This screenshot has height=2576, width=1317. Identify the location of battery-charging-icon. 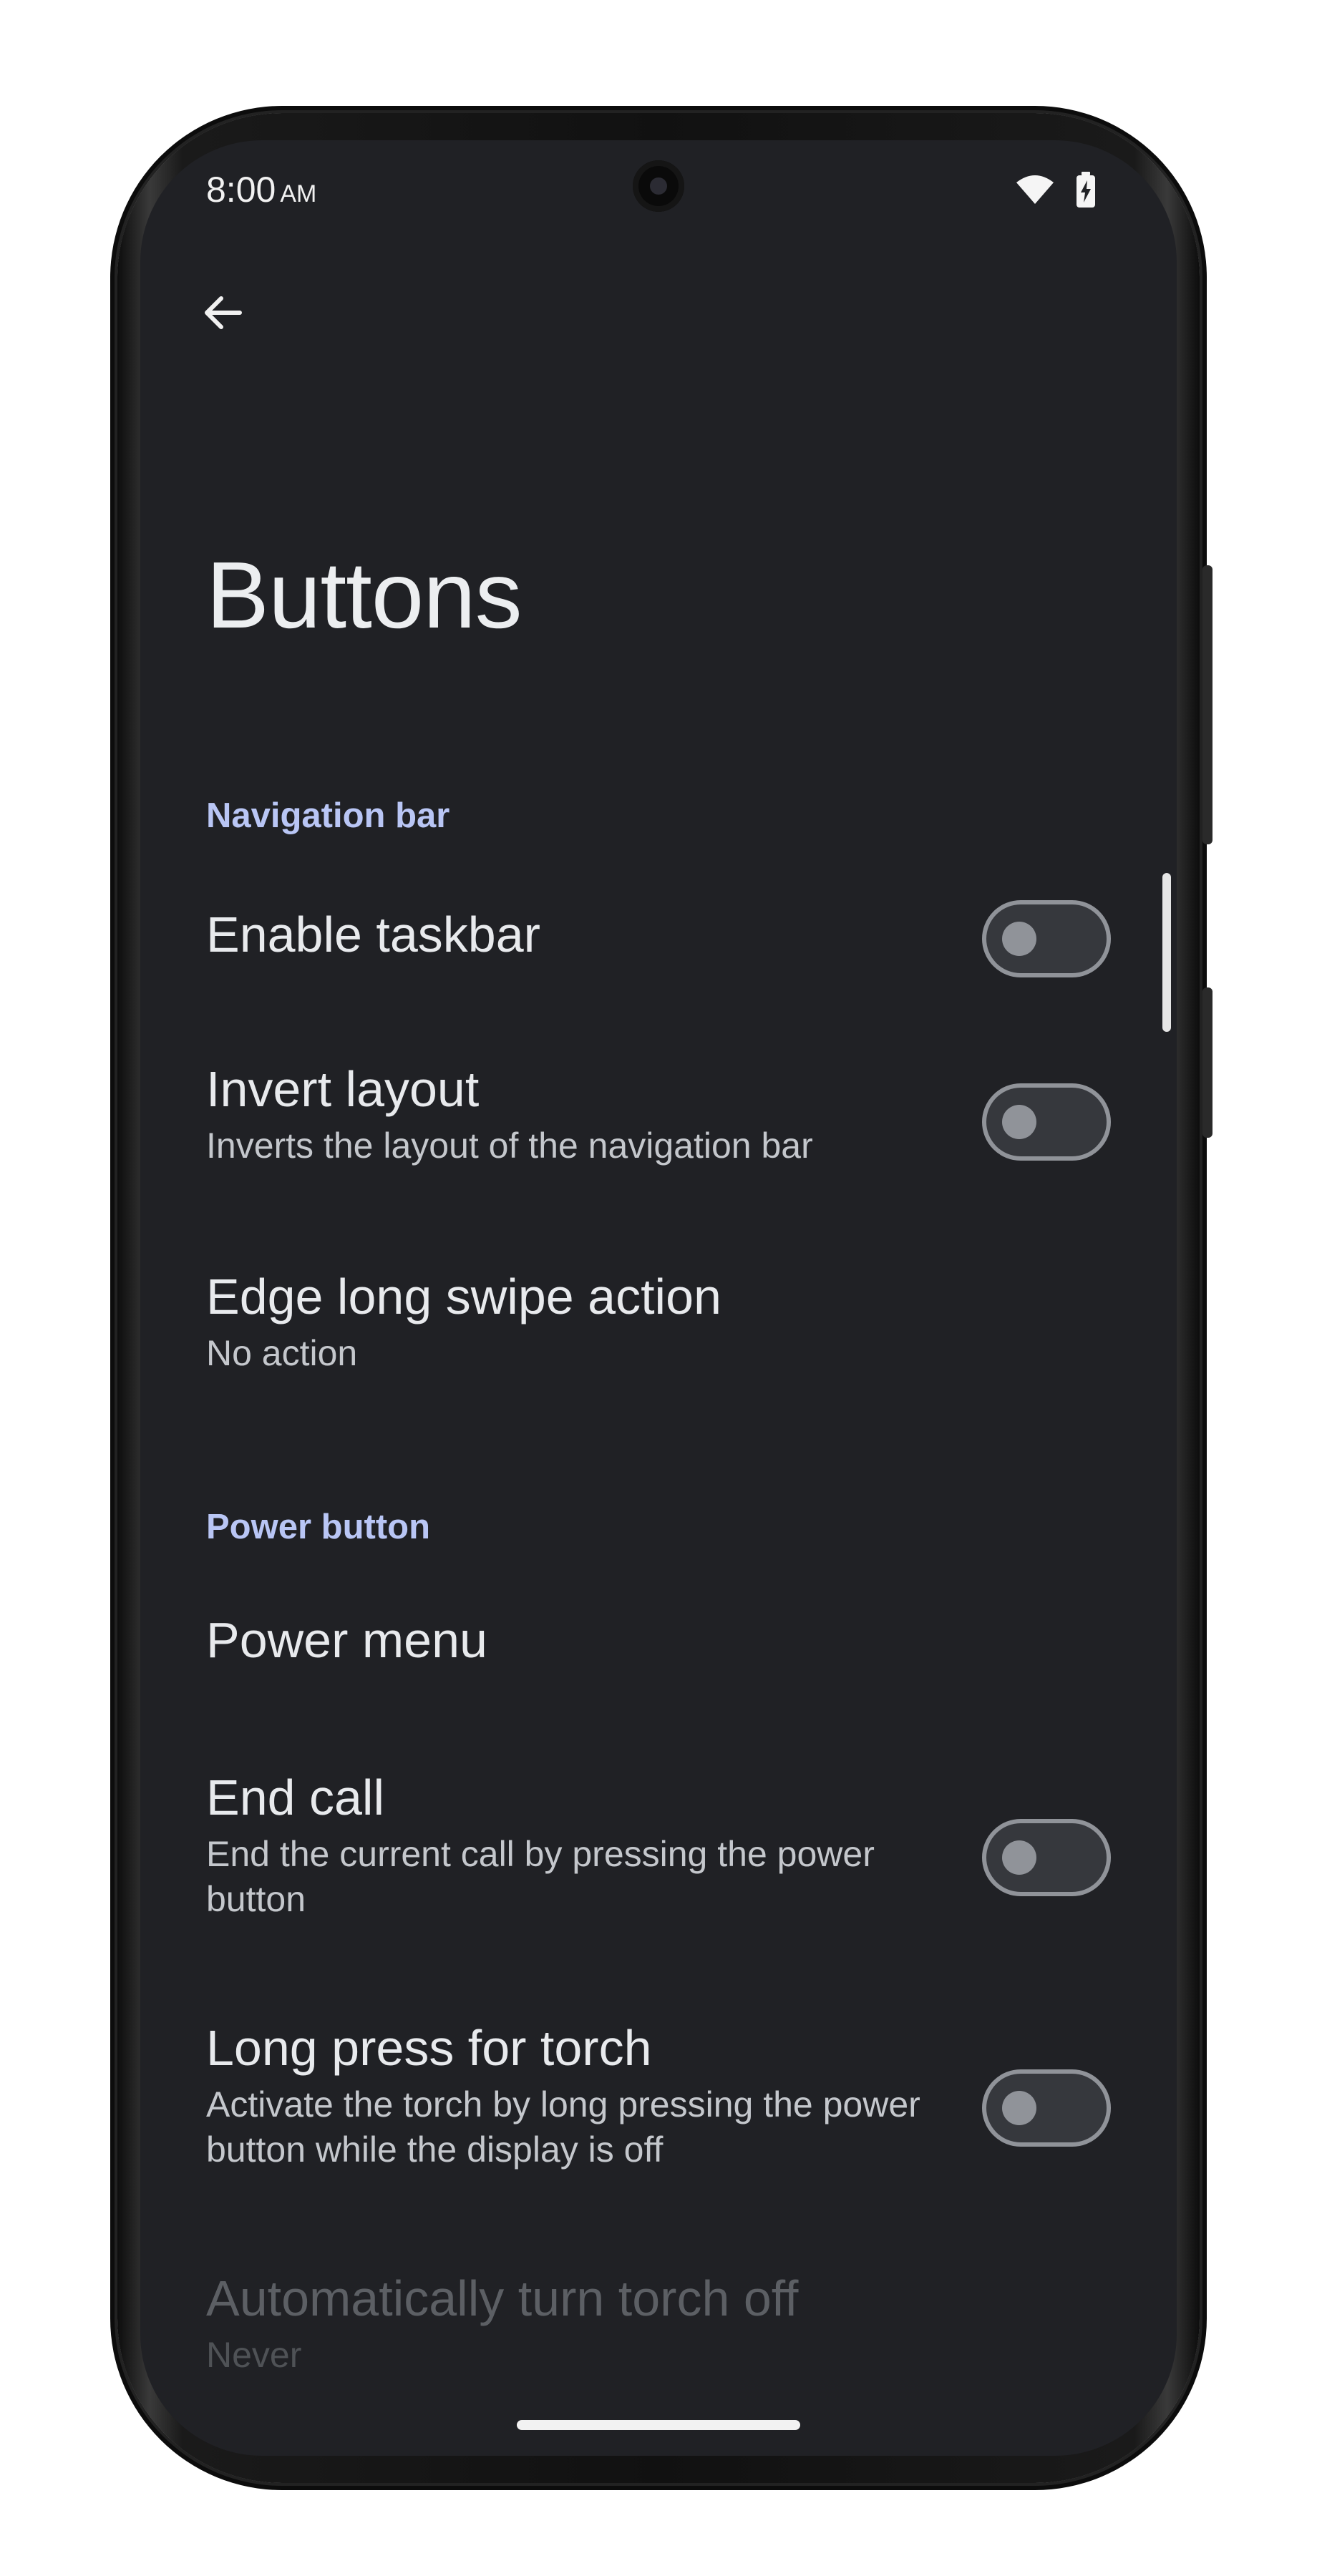
(1086, 190).